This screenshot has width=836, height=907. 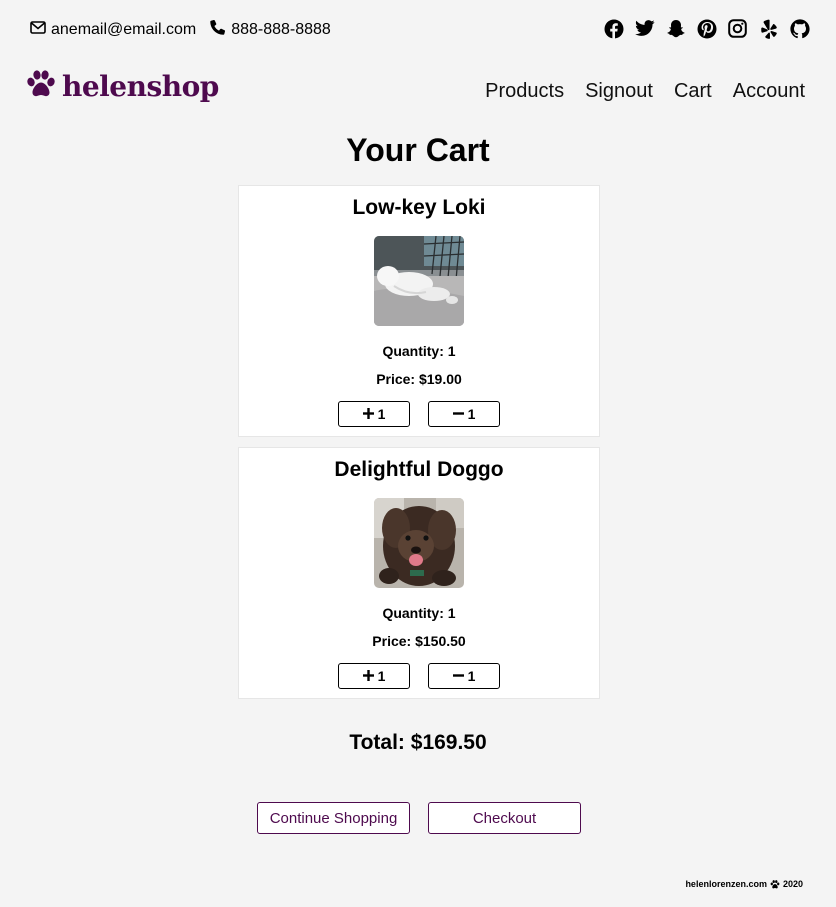 What do you see at coordinates (124, 29) in the screenshot?
I see `email-text: anemail@email.com` at bounding box center [124, 29].